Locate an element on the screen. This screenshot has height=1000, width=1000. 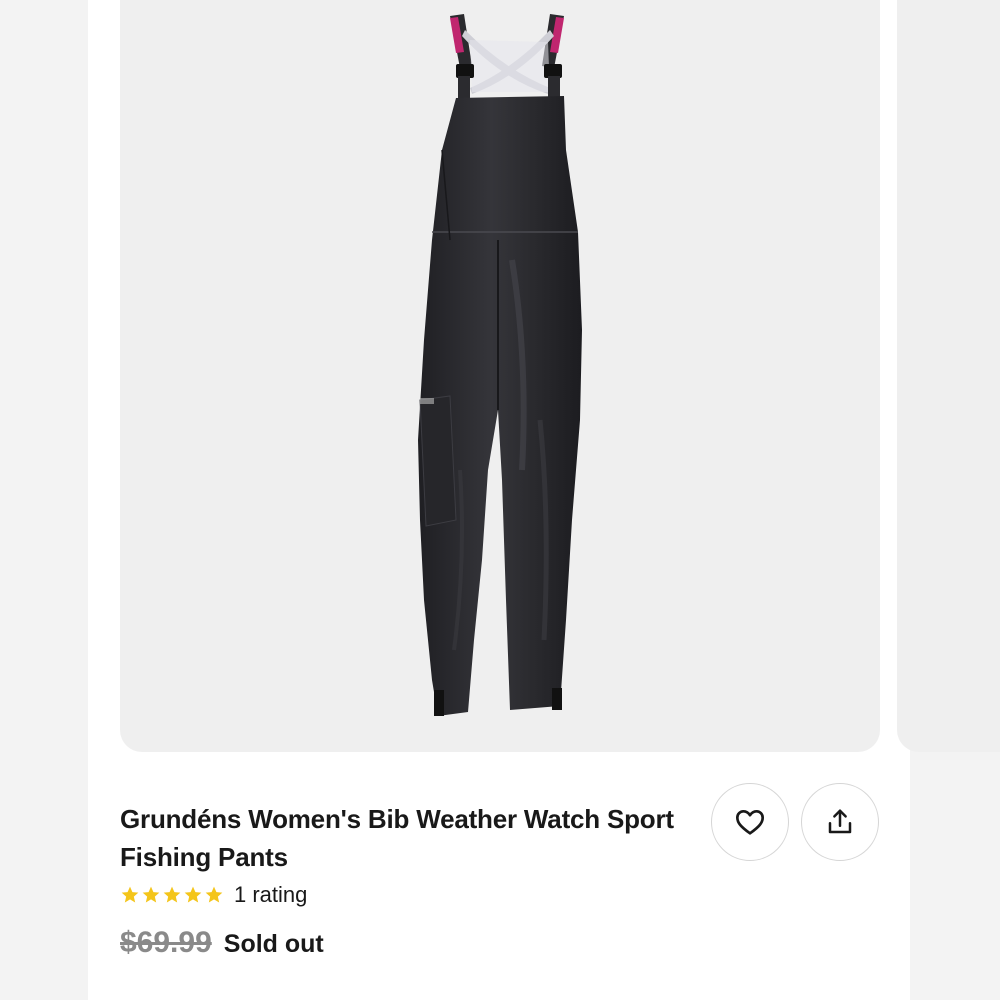
star-rating is located at coordinates (172, 895).